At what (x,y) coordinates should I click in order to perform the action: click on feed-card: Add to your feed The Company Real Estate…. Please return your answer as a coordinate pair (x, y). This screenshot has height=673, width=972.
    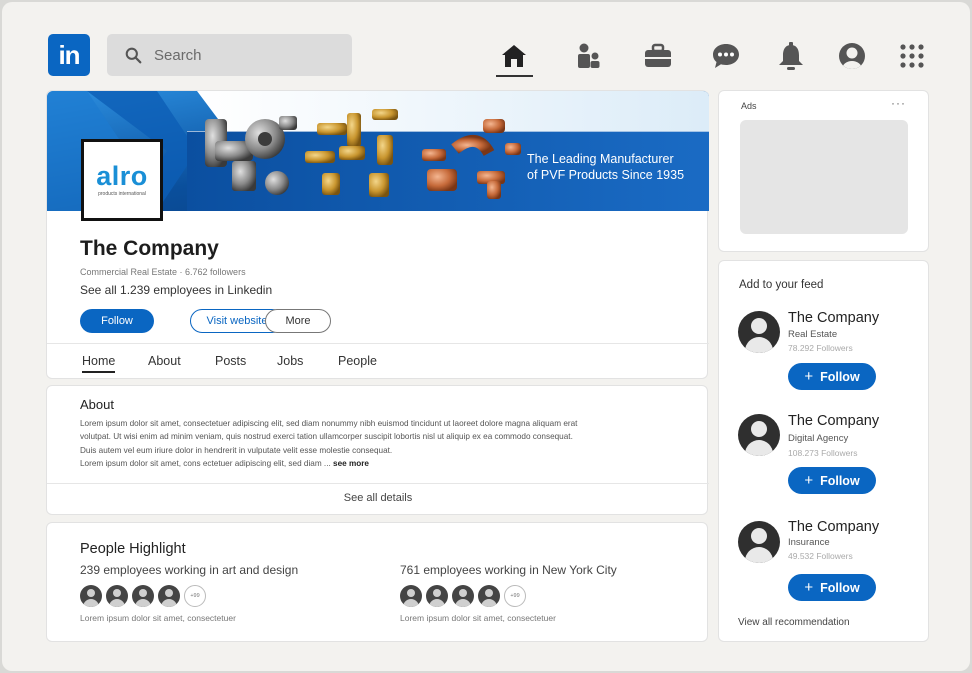
    Looking at the image, I should click on (823, 451).